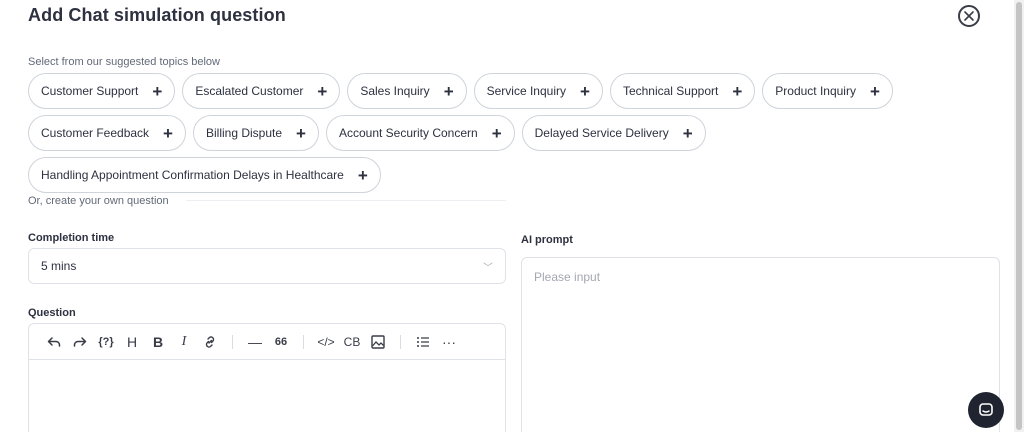 The height and width of the screenshot is (432, 1024). Describe the element at coordinates (244, 133) in the screenshot. I see `chip-label: Billing Dispute` at that location.